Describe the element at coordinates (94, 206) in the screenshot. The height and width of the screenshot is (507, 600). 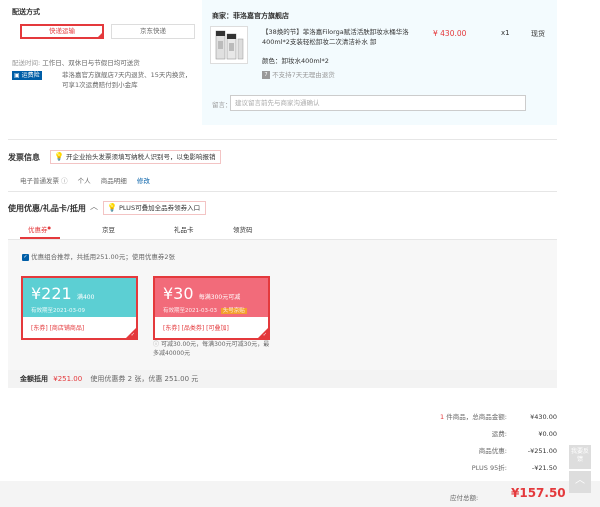
I see `collapse-toggle-icon: ︿` at that location.